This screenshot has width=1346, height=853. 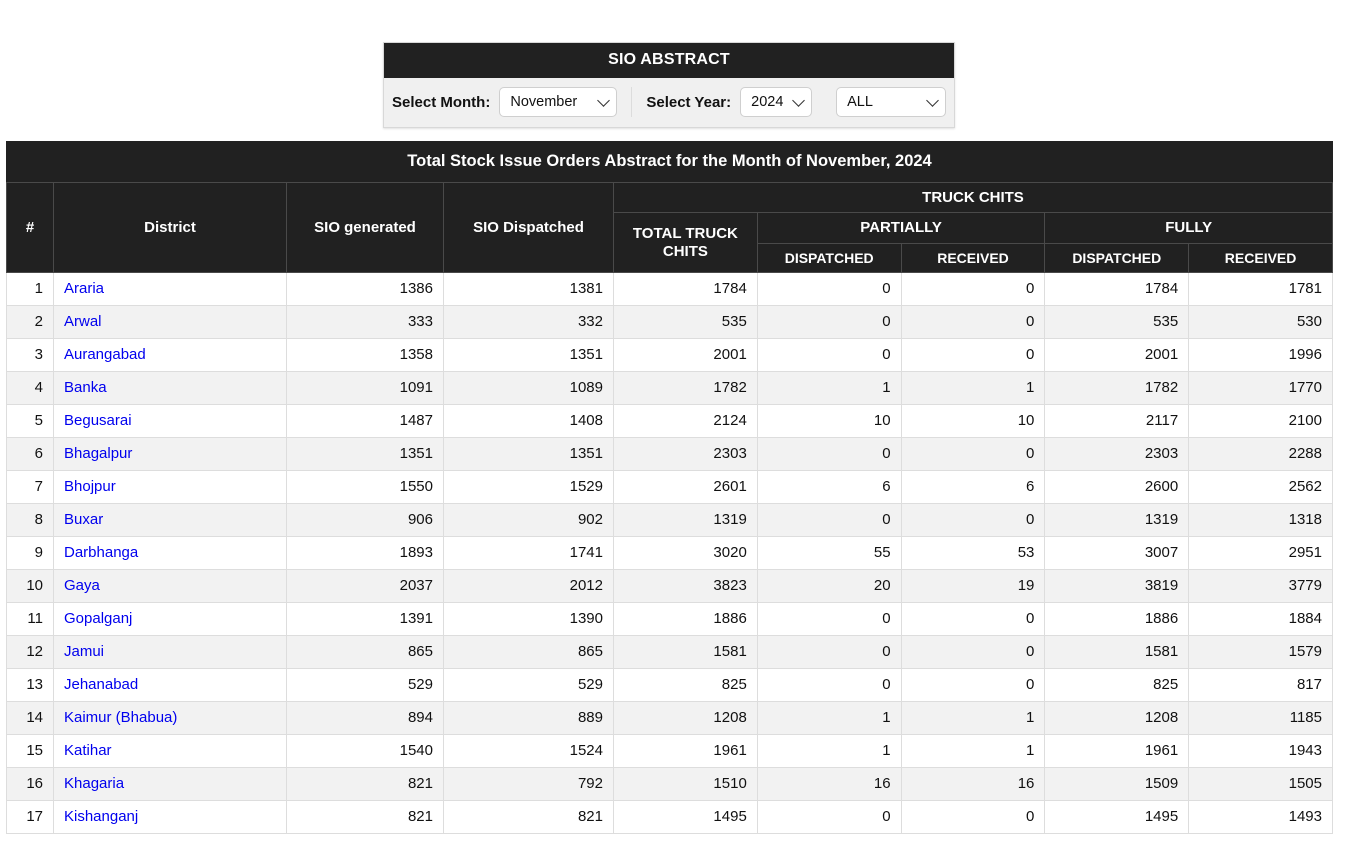 What do you see at coordinates (528, 288) in the screenshot?
I see `cell-sio-dispatched: 1381` at bounding box center [528, 288].